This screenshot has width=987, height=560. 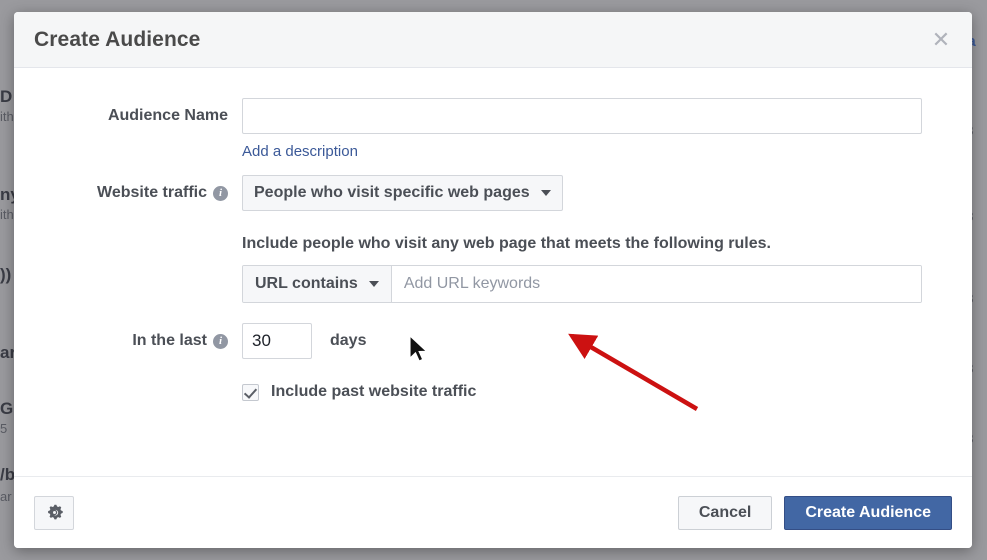 What do you see at coordinates (374, 391) in the screenshot?
I see `include-past-traffic-label: Include past website traffic` at bounding box center [374, 391].